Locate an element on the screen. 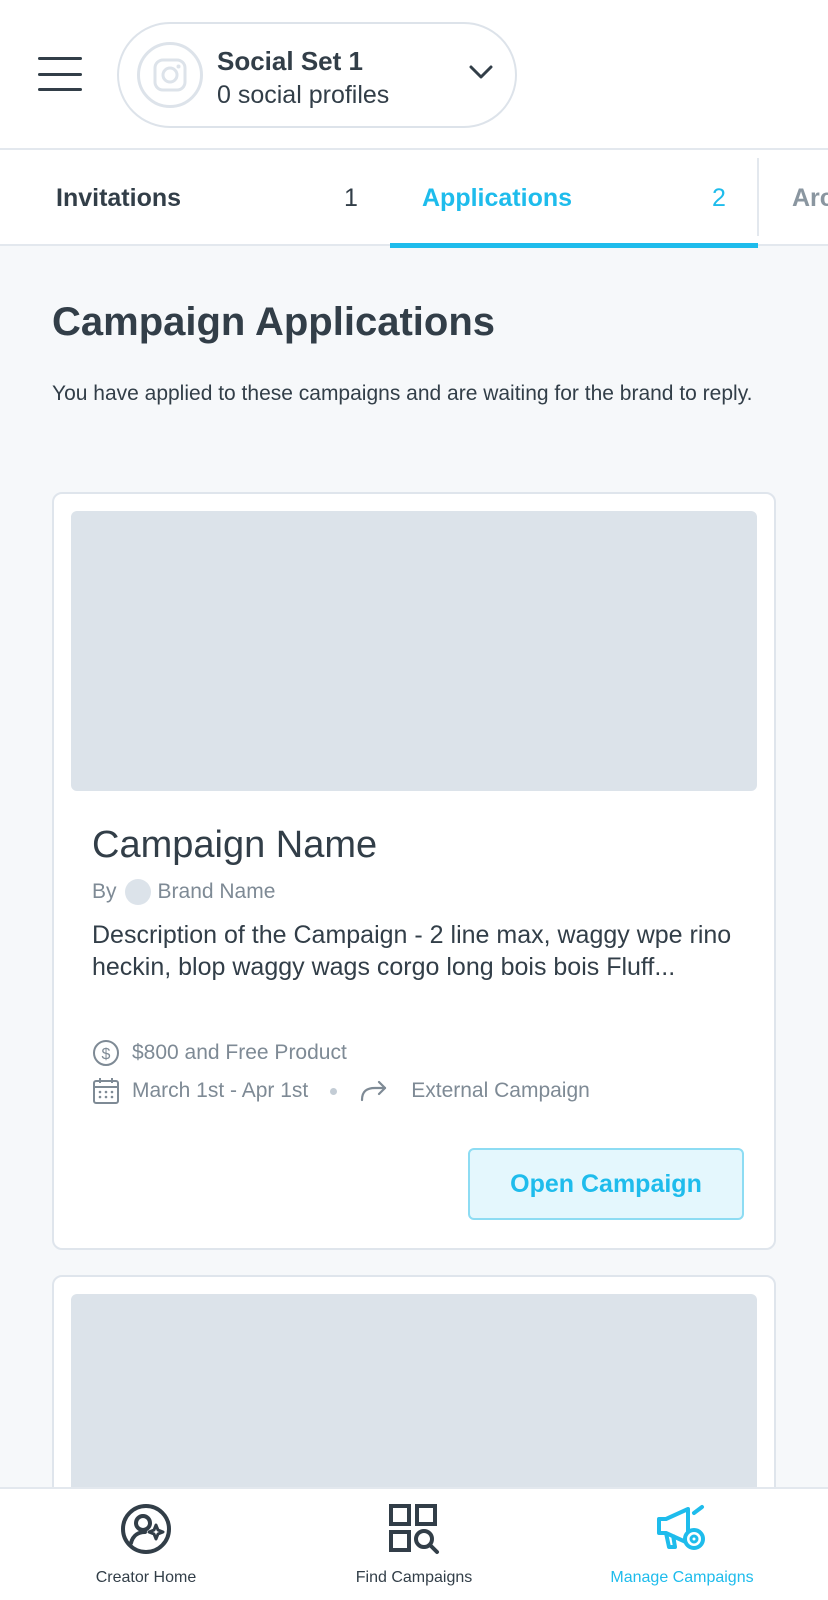  social-set-name: Social Set 1 is located at coordinates (290, 61).